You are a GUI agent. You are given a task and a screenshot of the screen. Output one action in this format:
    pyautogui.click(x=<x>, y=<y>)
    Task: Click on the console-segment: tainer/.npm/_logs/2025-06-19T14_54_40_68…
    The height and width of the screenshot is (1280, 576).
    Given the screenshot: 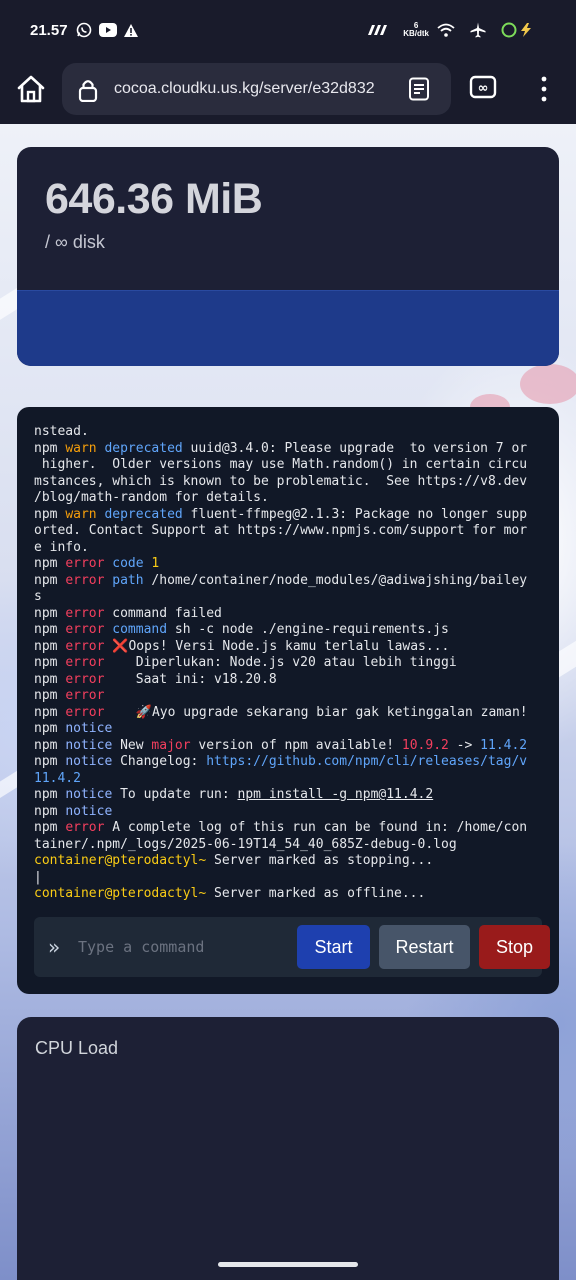 What is the action you would take?
    pyautogui.click(x=245, y=844)
    